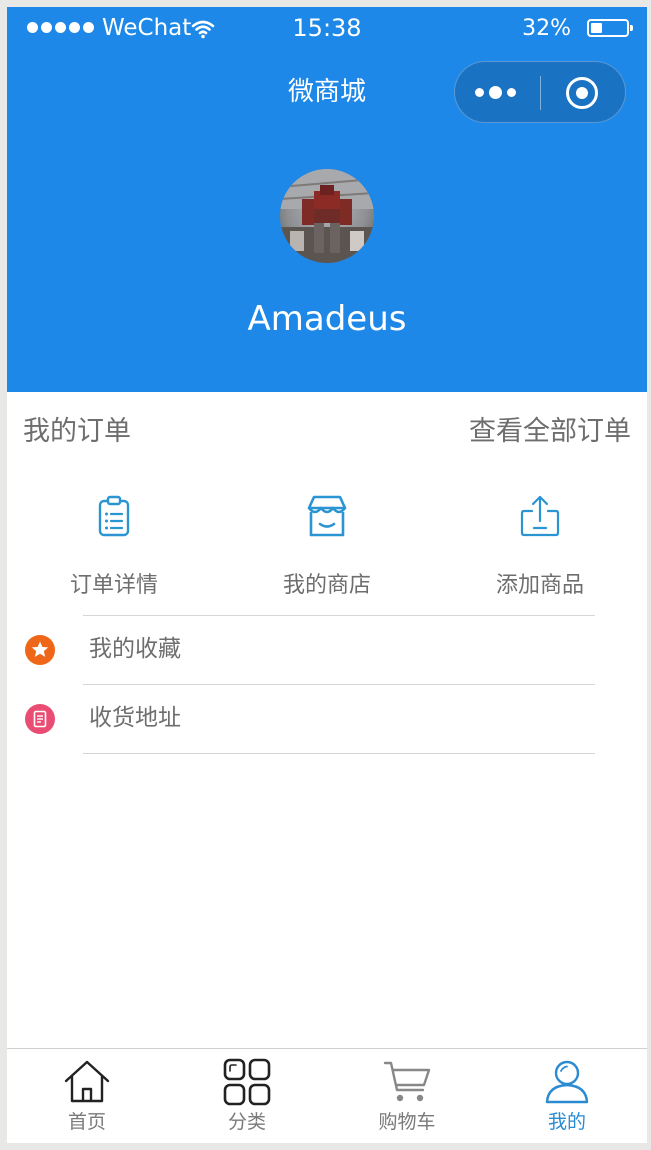 The height and width of the screenshot is (1150, 651). I want to click on more-icon, so click(495, 92).